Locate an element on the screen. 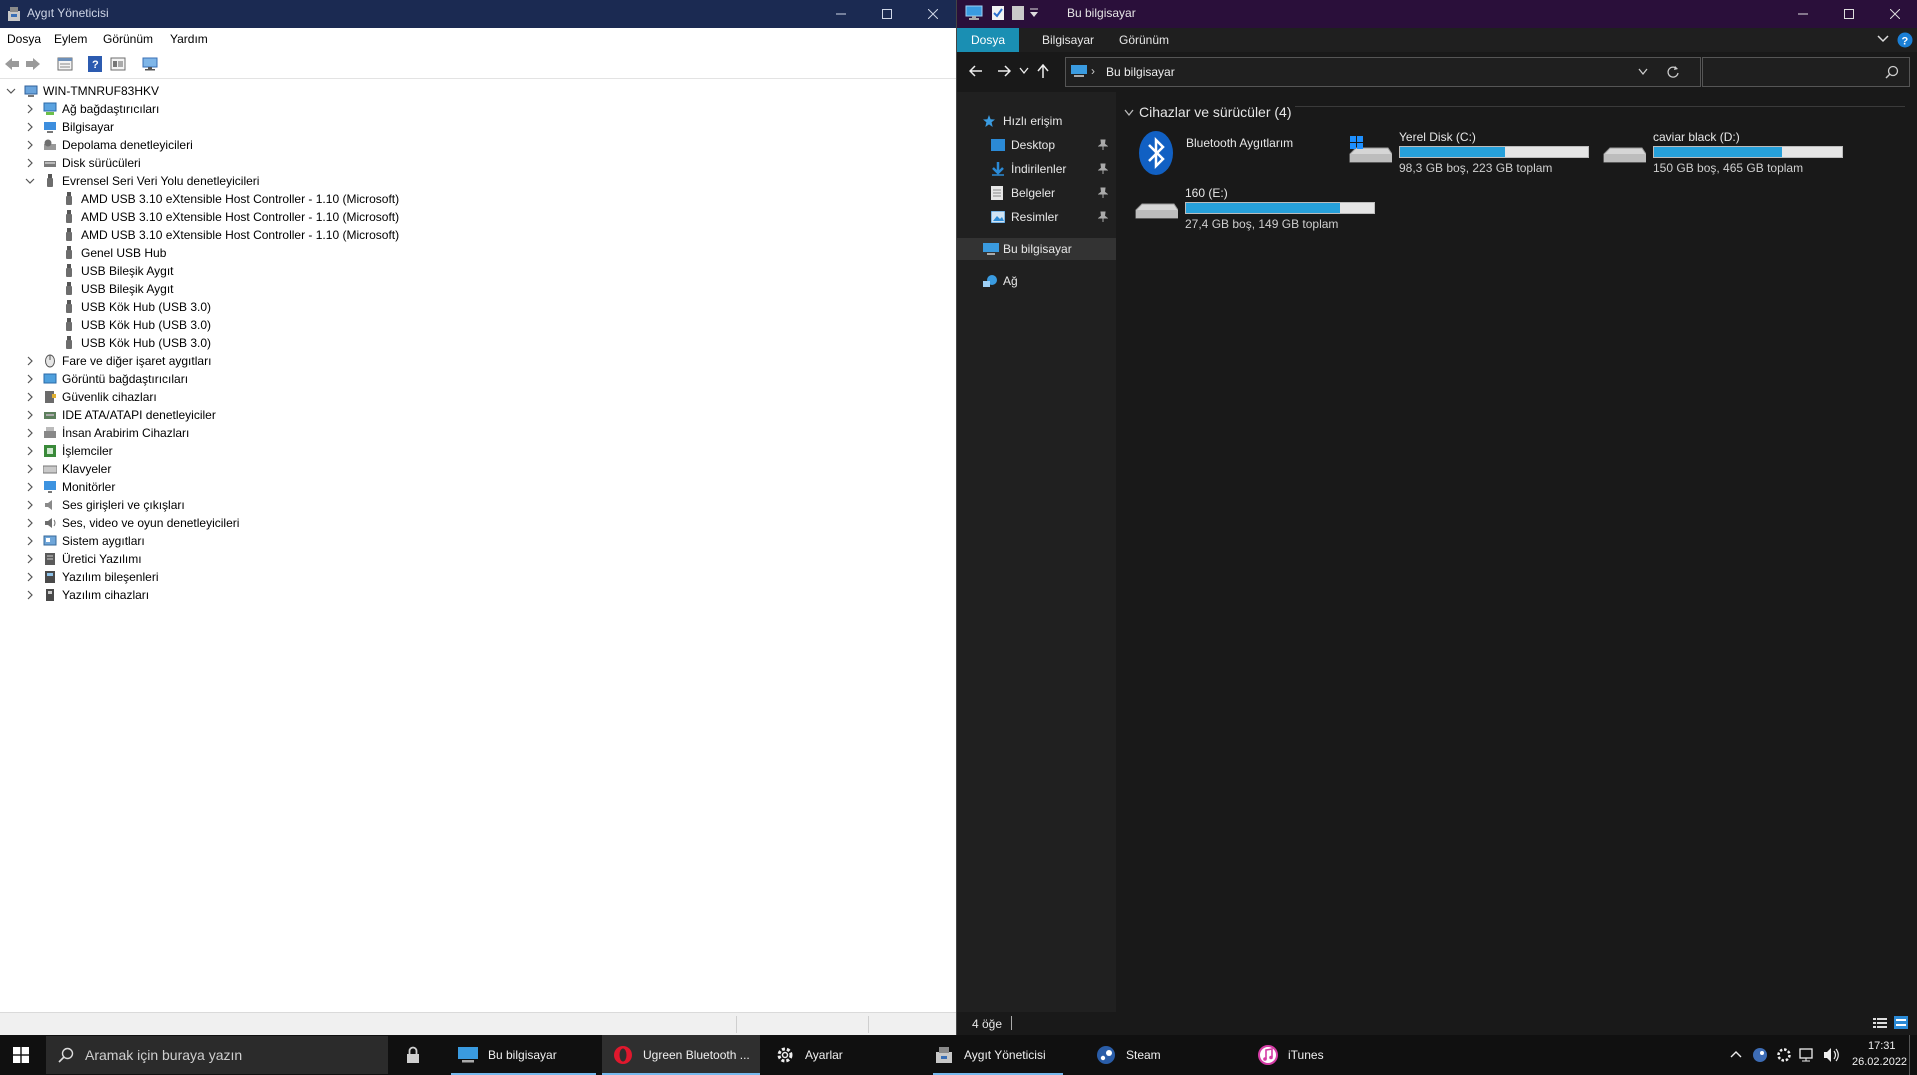 This screenshot has height=1075, width=1917. tree-item-label: IDE ATA/ATAPI denetleyiciler is located at coordinates (139, 415).